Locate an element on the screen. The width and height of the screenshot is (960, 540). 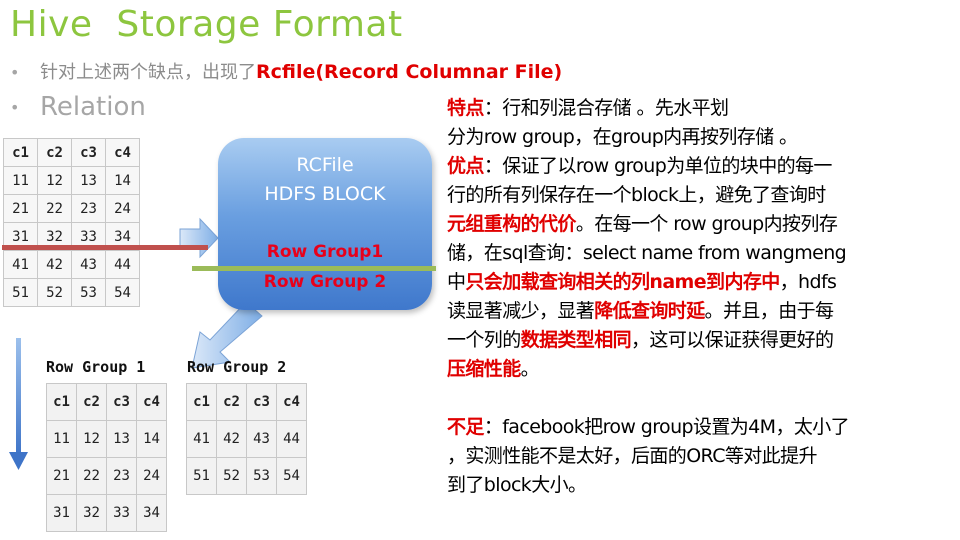
table-cell: 51 is located at coordinates (201, 476).